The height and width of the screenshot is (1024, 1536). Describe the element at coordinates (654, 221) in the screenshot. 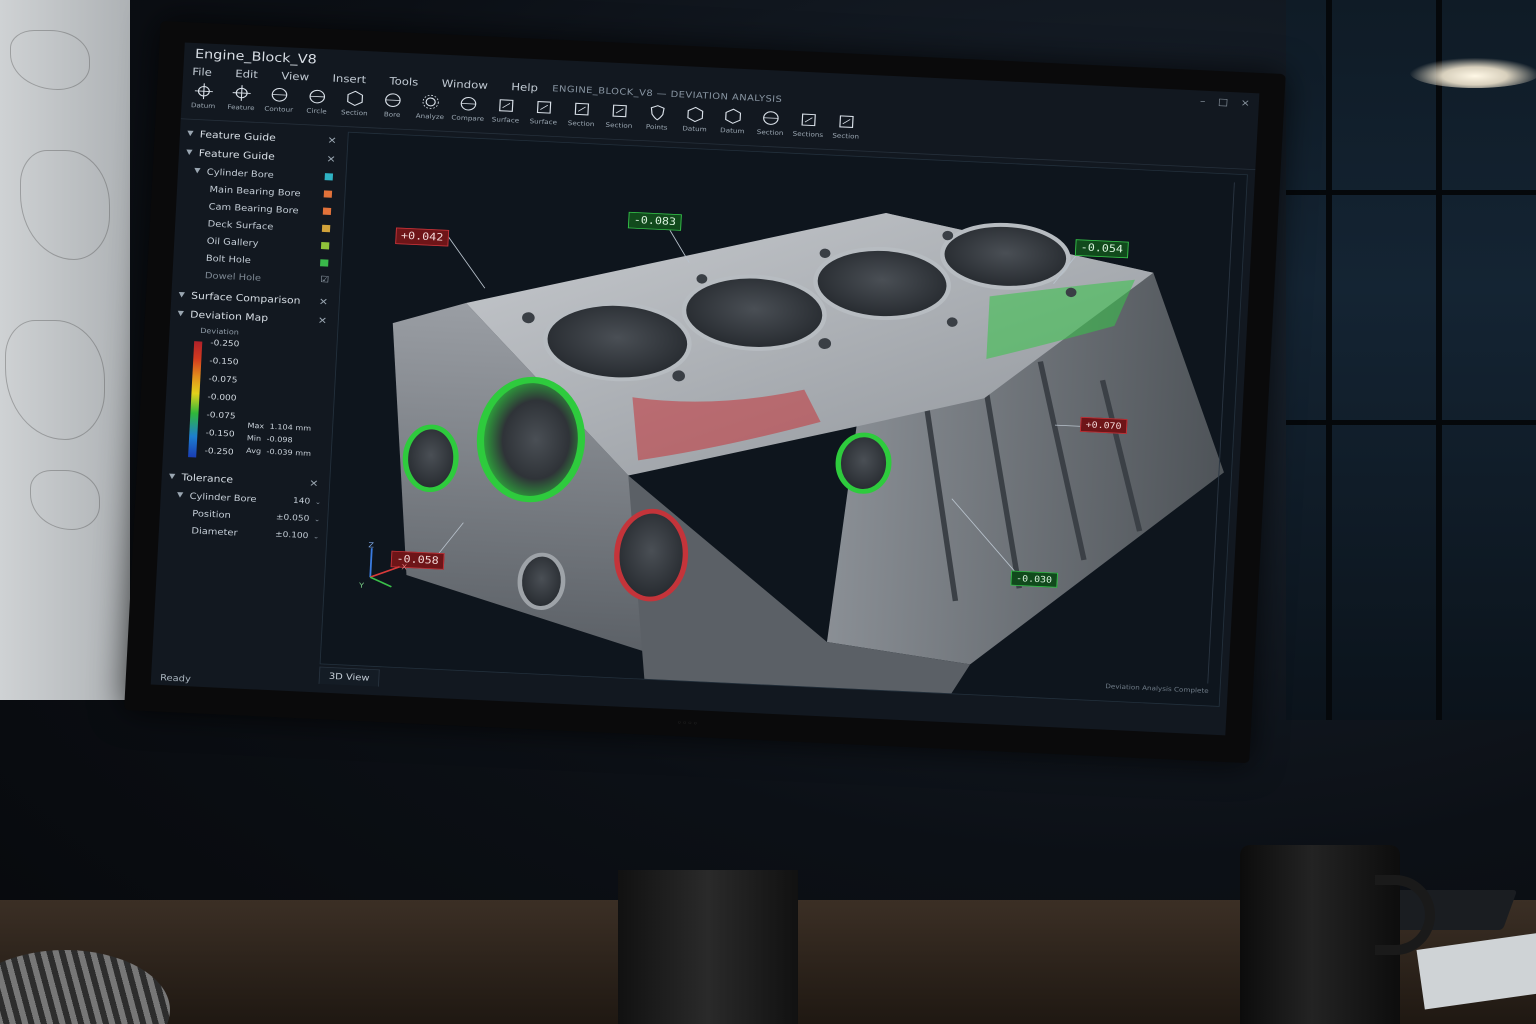

I see `deviation-callout: -0.083` at that location.